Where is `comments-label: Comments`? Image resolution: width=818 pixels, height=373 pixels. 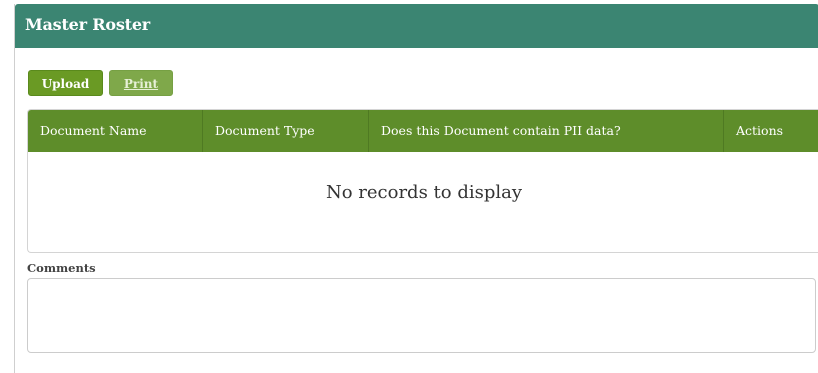 comments-label: Comments is located at coordinates (61, 268).